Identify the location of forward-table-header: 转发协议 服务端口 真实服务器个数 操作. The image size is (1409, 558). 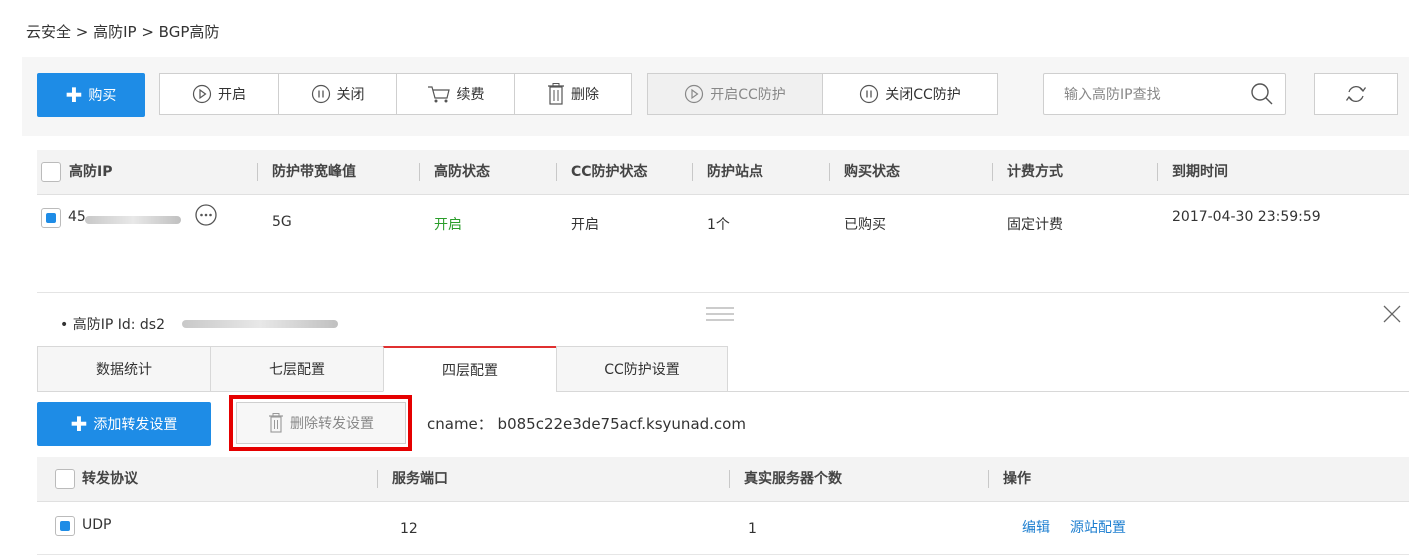
(723, 479).